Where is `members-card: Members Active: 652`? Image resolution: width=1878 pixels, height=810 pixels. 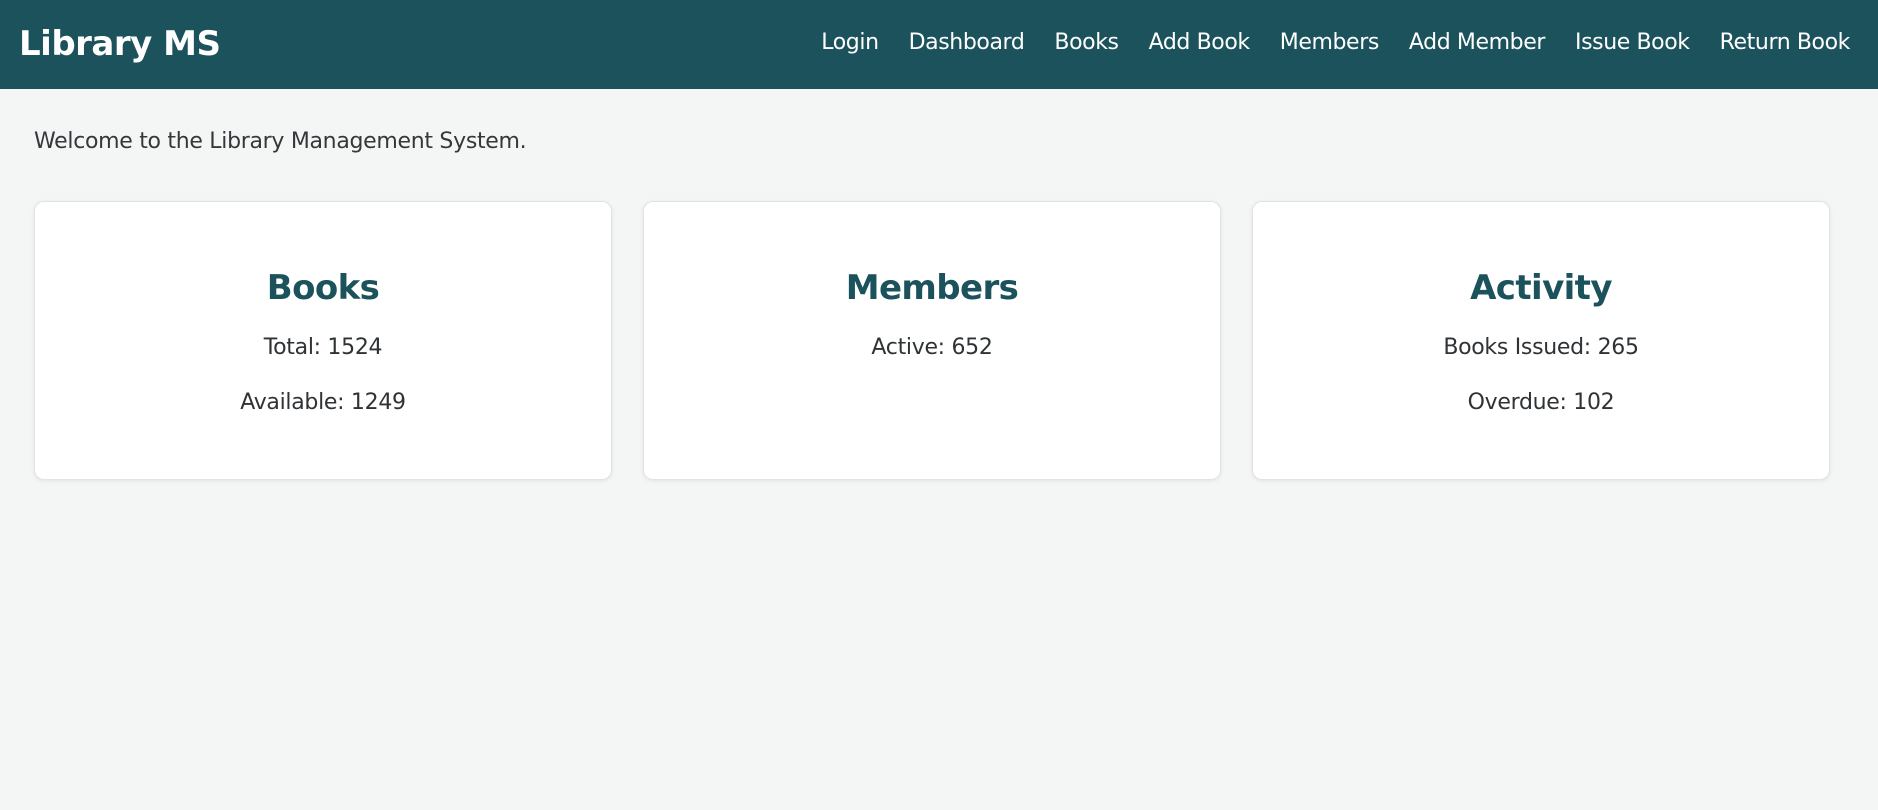 members-card: Members Active: 652 is located at coordinates (932, 340).